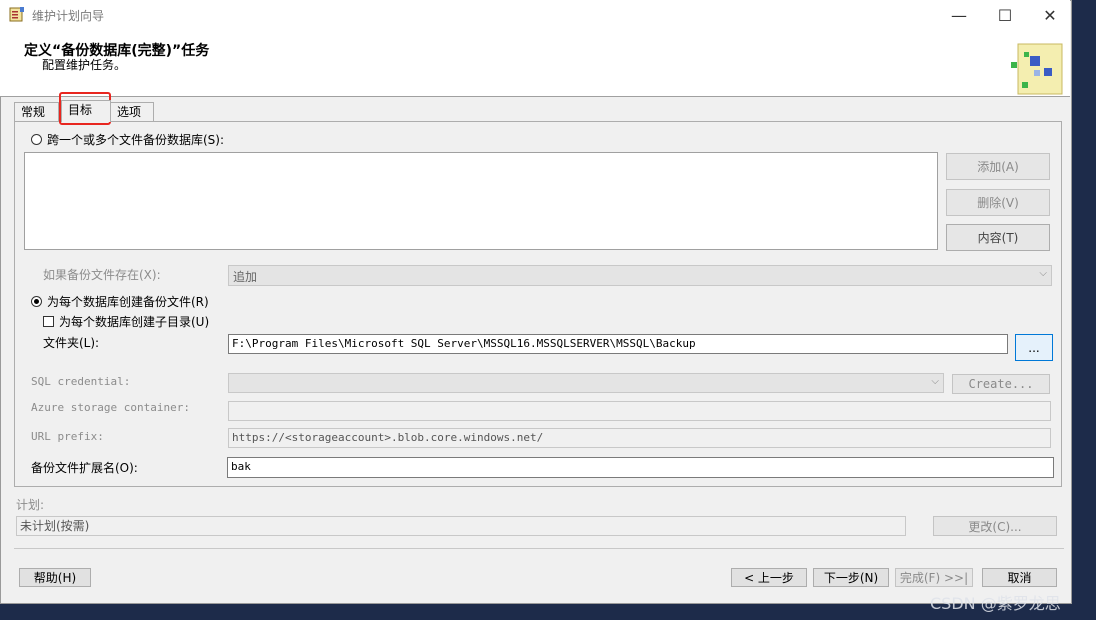 The width and height of the screenshot is (1096, 620). Describe the element at coordinates (128, 302) in the screenshot. I see `per-database-label: 为每个数据库创建备份文件(R)` at that location.